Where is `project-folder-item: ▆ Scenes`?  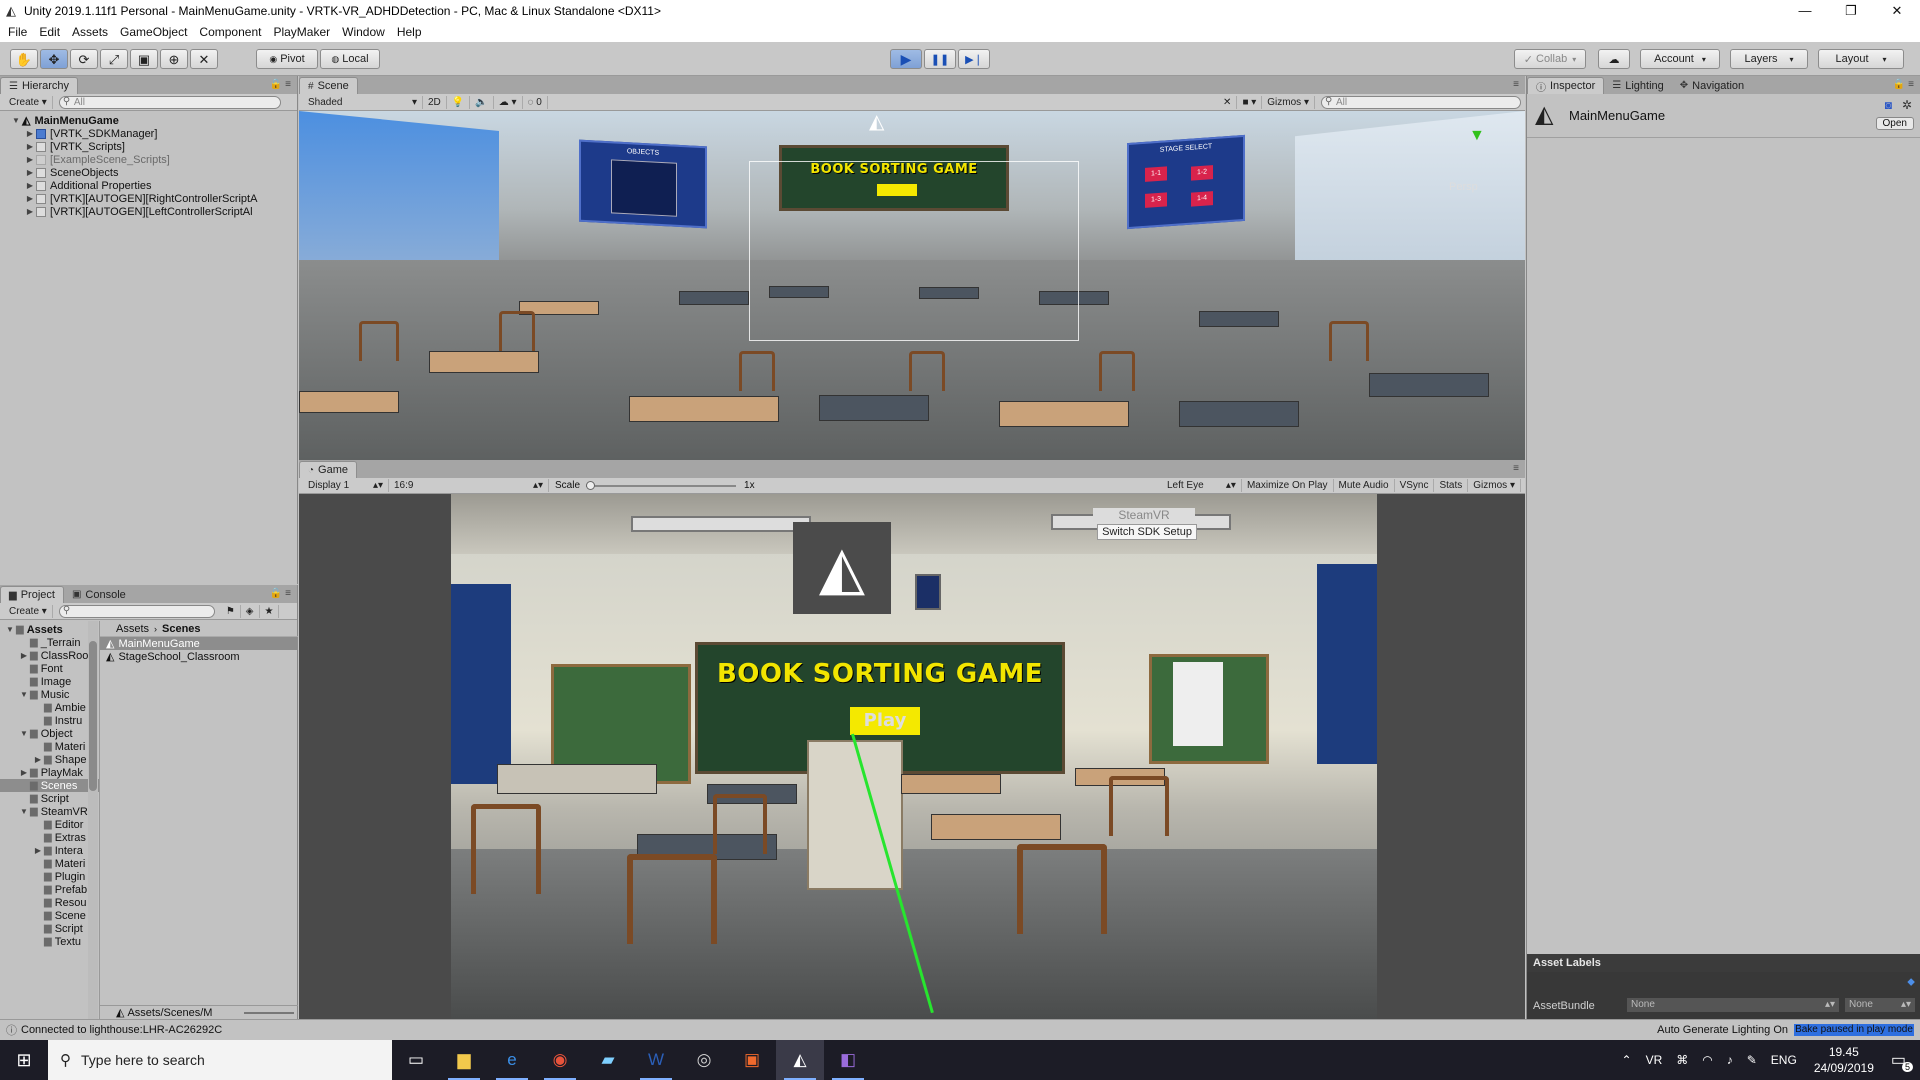 project-folder-item: ▆ Scenes is located at coordinates (49, 785).